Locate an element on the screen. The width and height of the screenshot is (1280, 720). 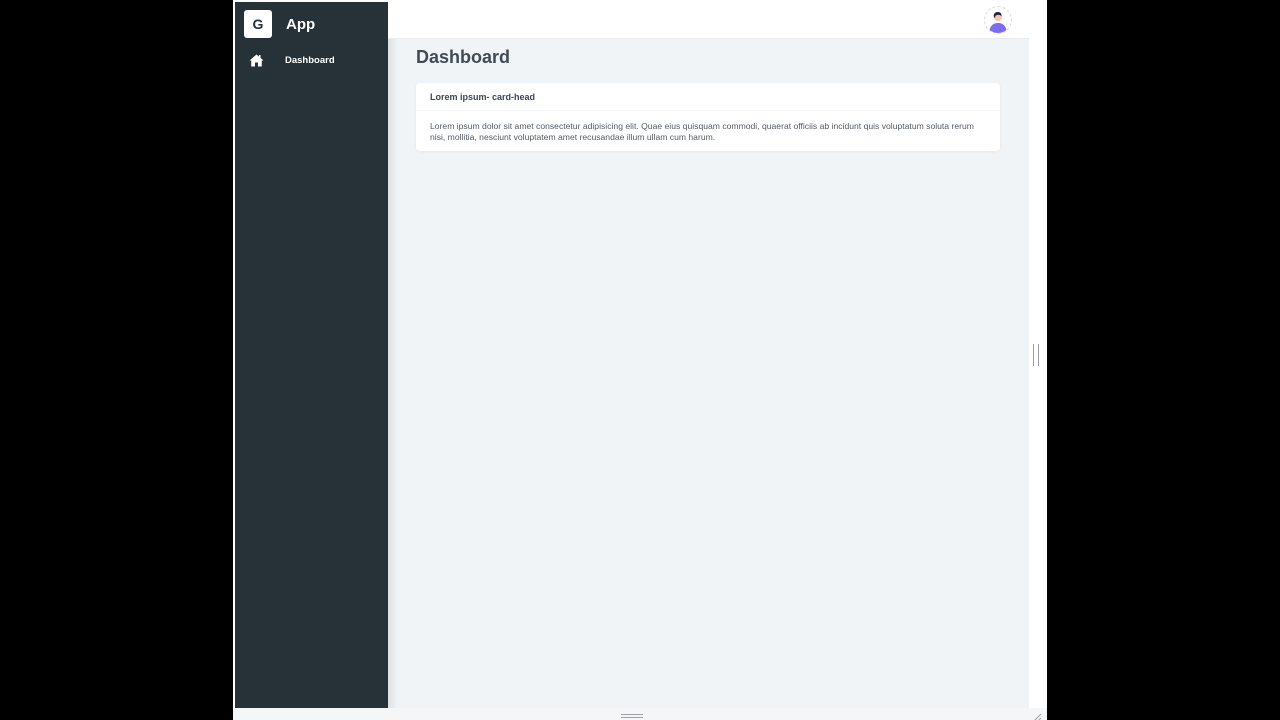
user-avatar is located at coordinates (998, 20).